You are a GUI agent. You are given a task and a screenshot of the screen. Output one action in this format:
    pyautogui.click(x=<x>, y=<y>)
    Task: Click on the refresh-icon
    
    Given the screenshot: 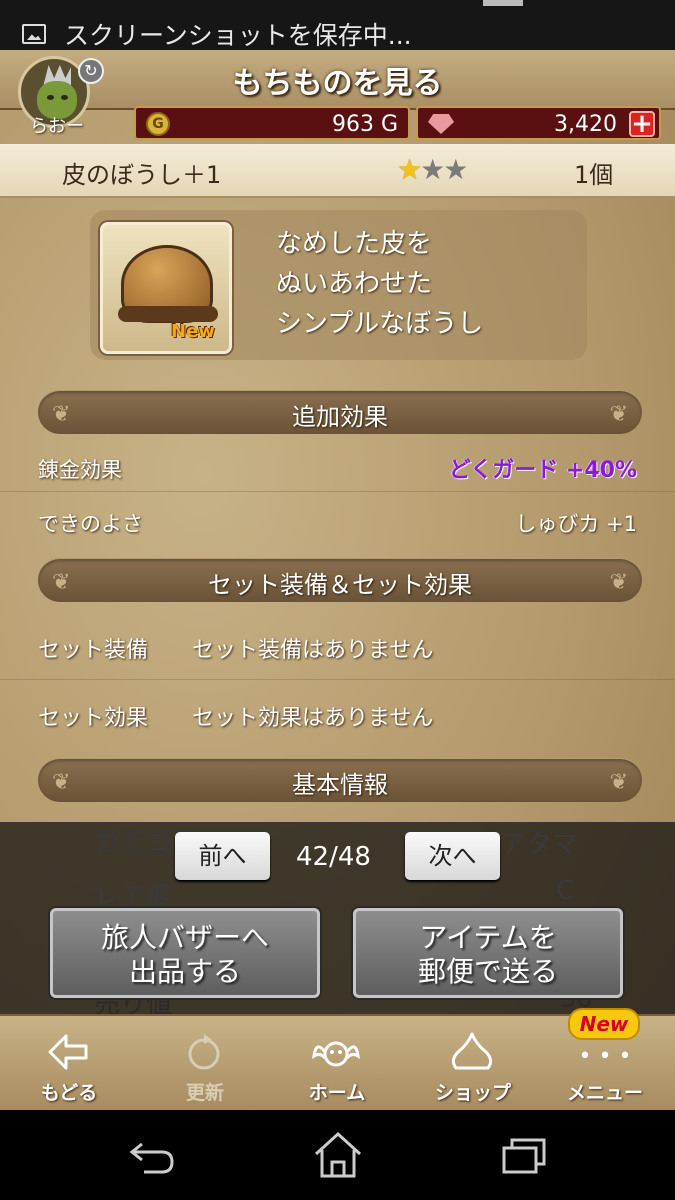 What is the action you would take?
    pyautogui.click(x=204, y=1052)
    